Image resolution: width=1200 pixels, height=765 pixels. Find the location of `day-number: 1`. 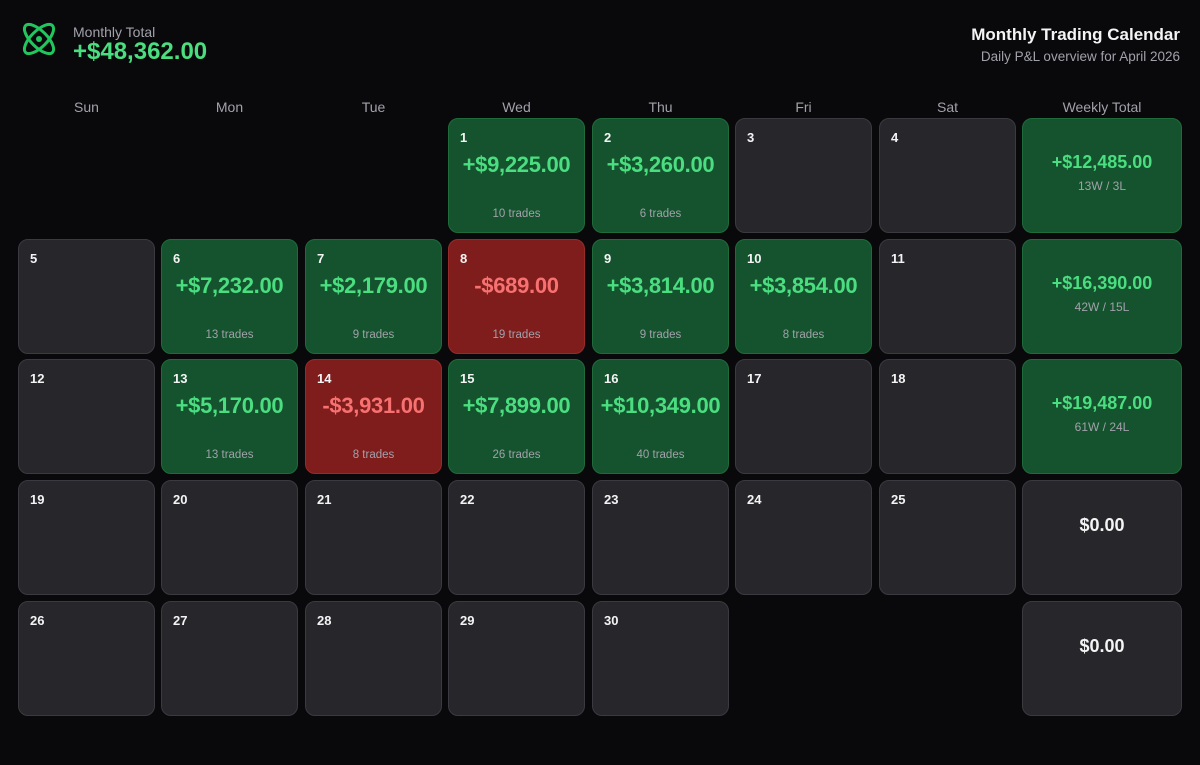

day-number: 1 is located at coordinates (464, 137).